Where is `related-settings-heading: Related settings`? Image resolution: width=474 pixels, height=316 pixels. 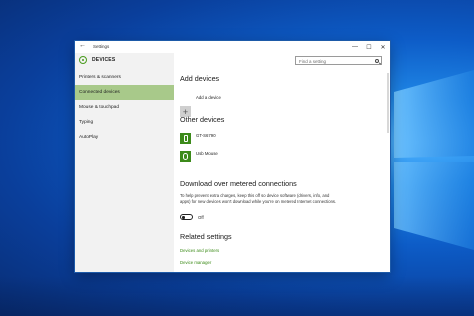 related-settings-heading: Related settings is located at coordinates (206, 236).